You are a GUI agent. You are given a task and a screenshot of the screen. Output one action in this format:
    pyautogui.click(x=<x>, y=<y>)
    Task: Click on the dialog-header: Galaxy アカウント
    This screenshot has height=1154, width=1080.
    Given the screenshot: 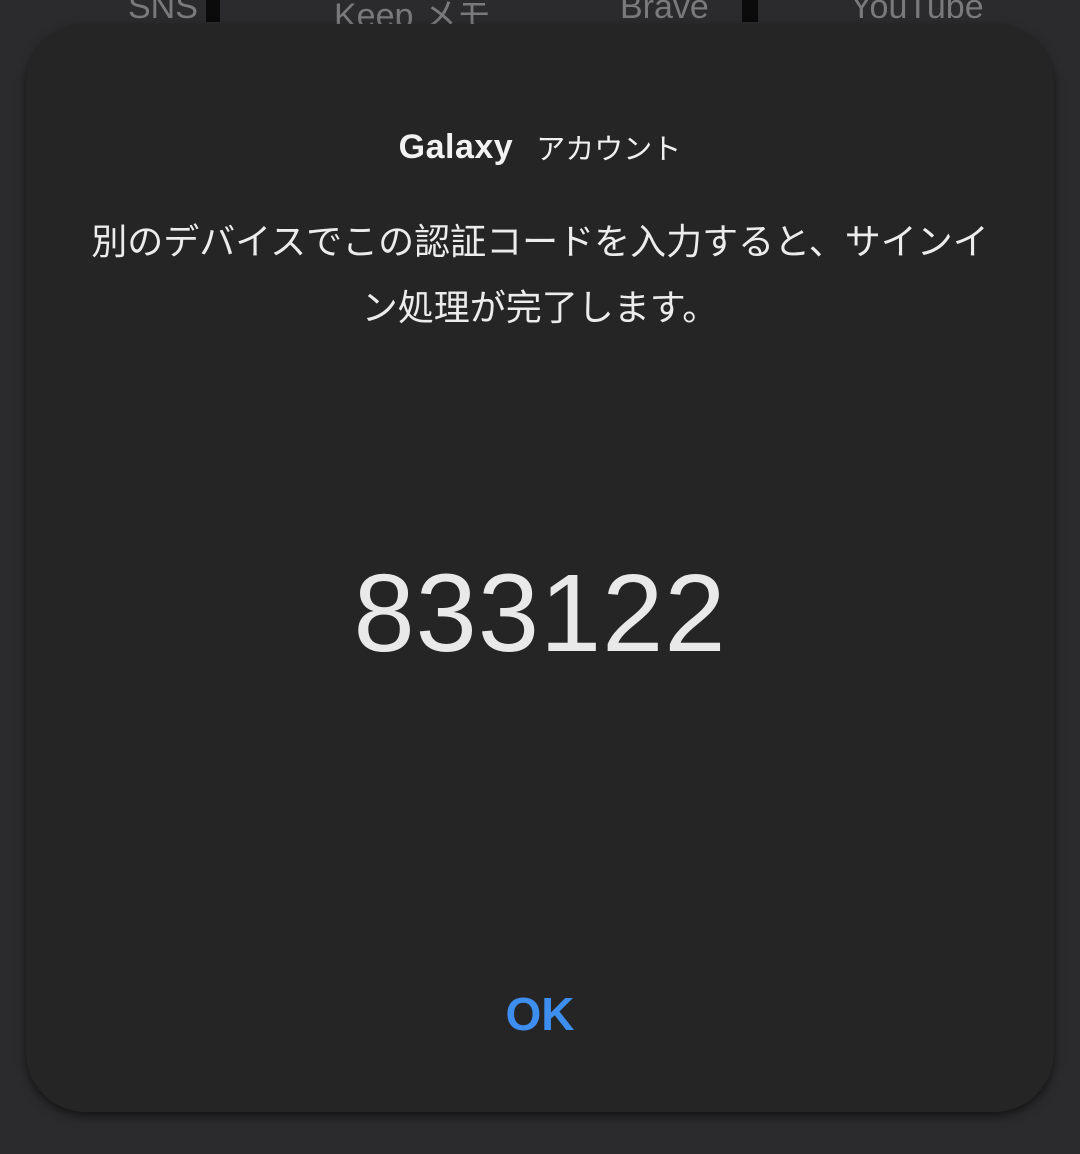 What is the action you would take?
    pyautogui.click(x=540, y=147)
    